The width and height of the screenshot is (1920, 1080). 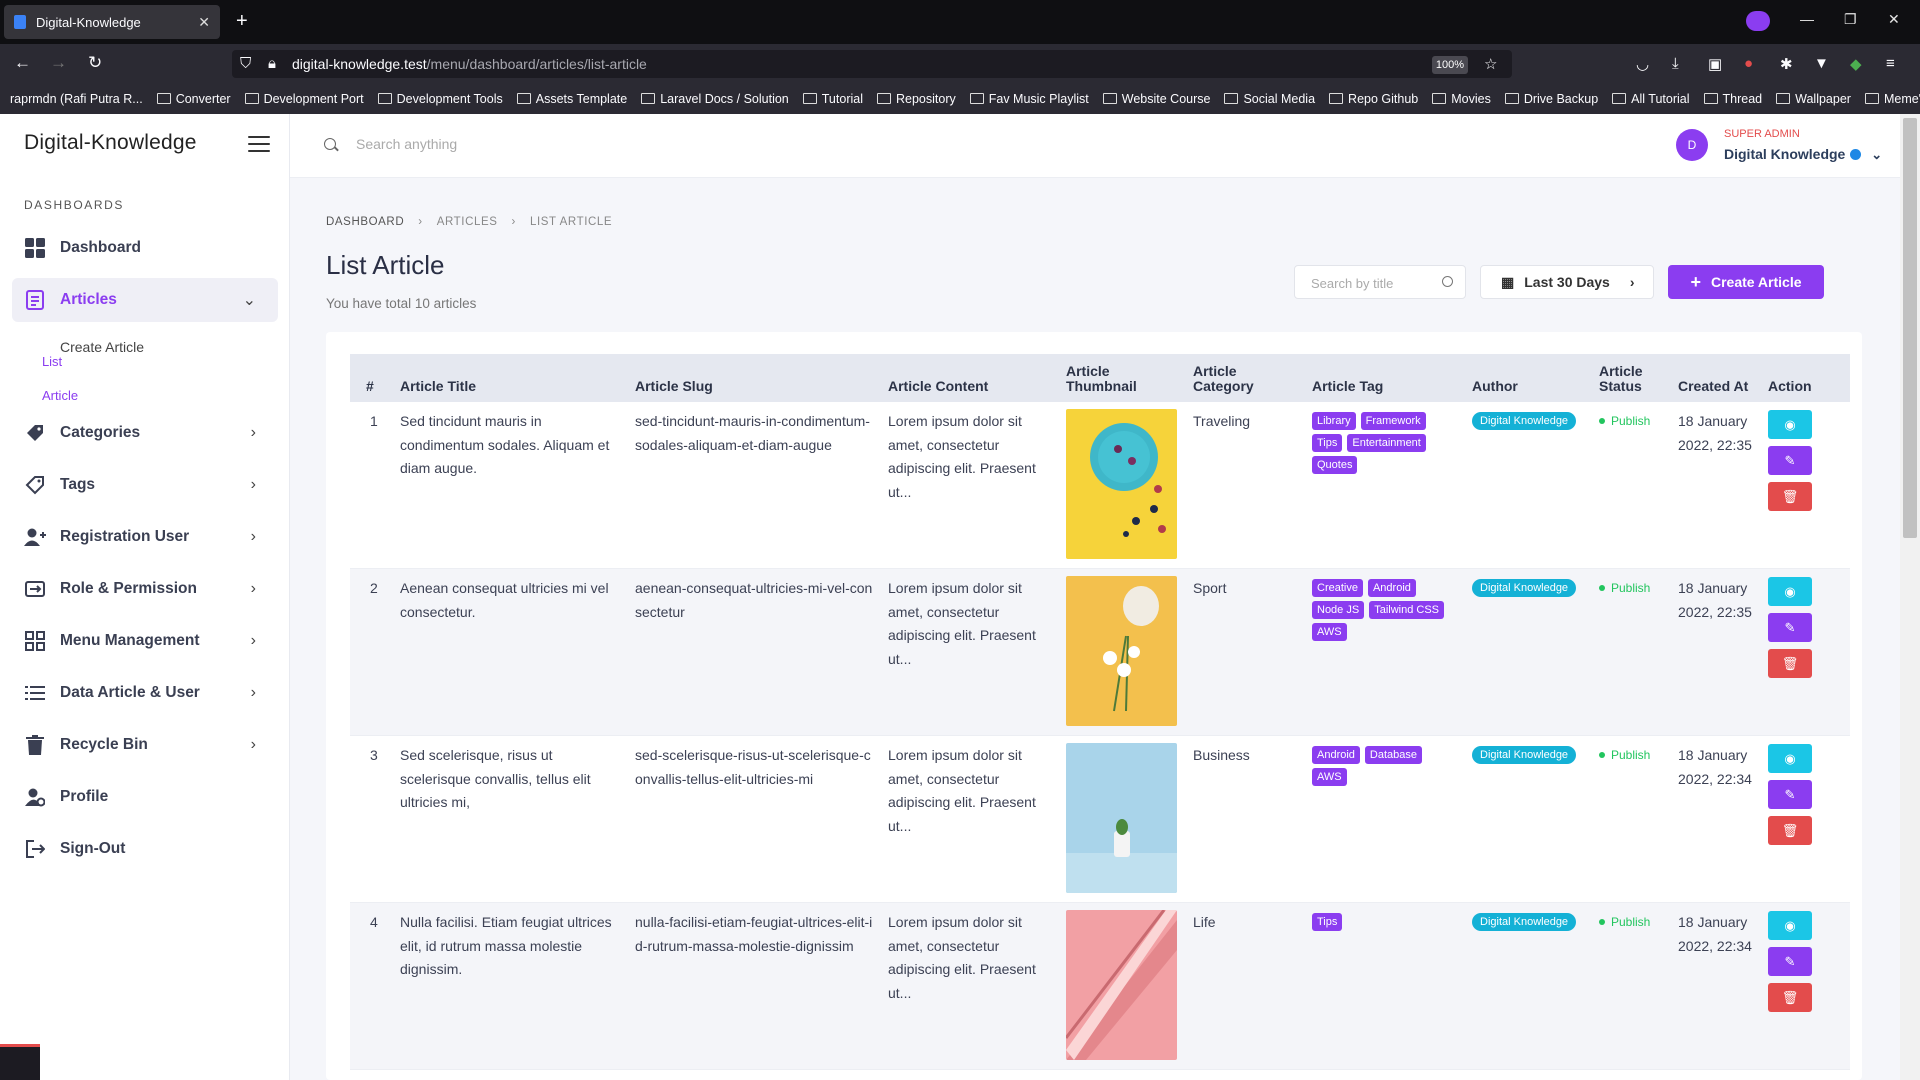 I want to click on zoom-level: 100%, so click(x=1450, y=65).